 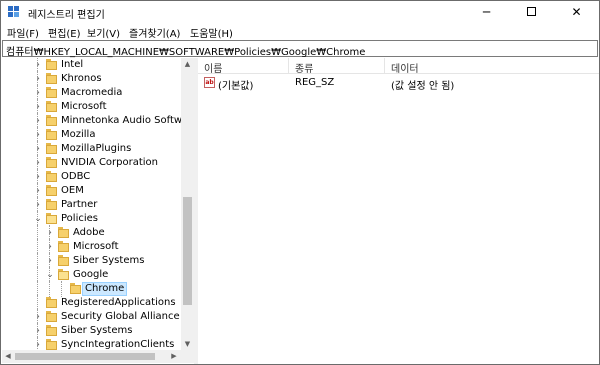 I want to click on value-data: (값 설정 안 됨), so click(x=423, y=86).